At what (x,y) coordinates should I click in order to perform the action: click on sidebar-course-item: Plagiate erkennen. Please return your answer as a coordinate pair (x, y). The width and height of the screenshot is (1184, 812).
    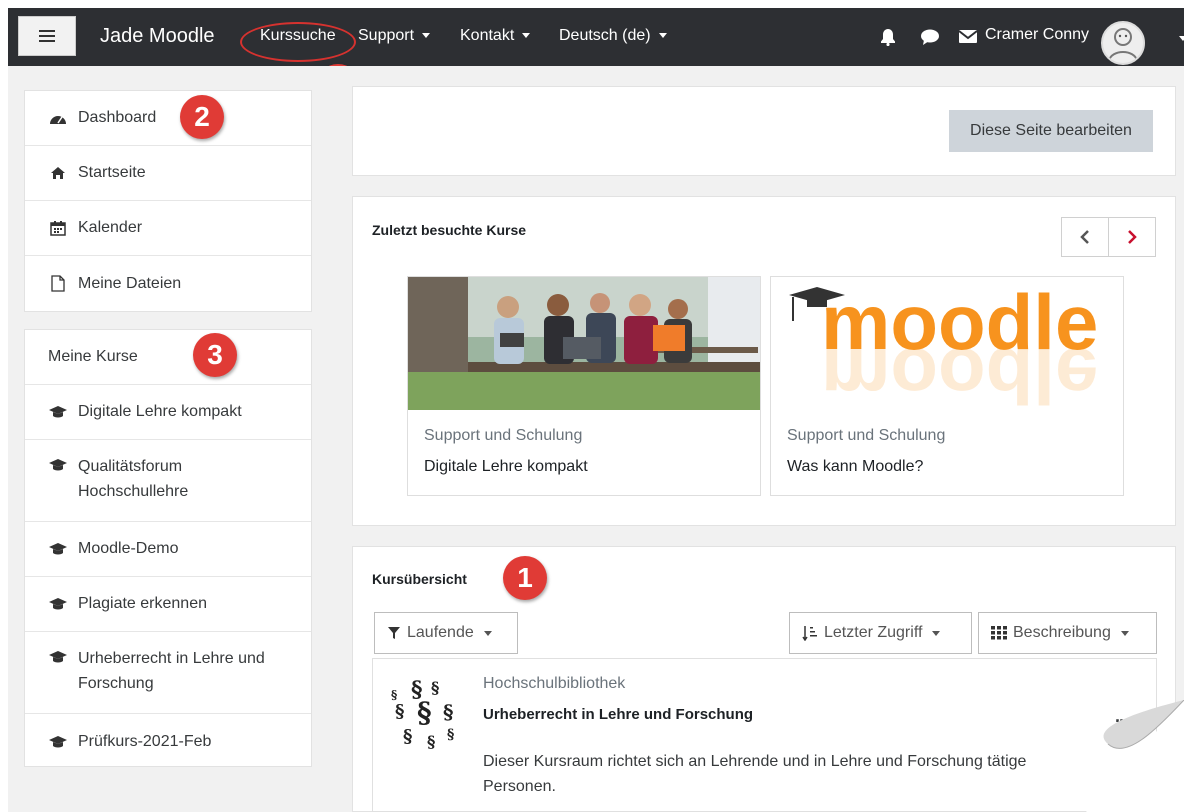
    Looking at the image, I should click on (168, 604).